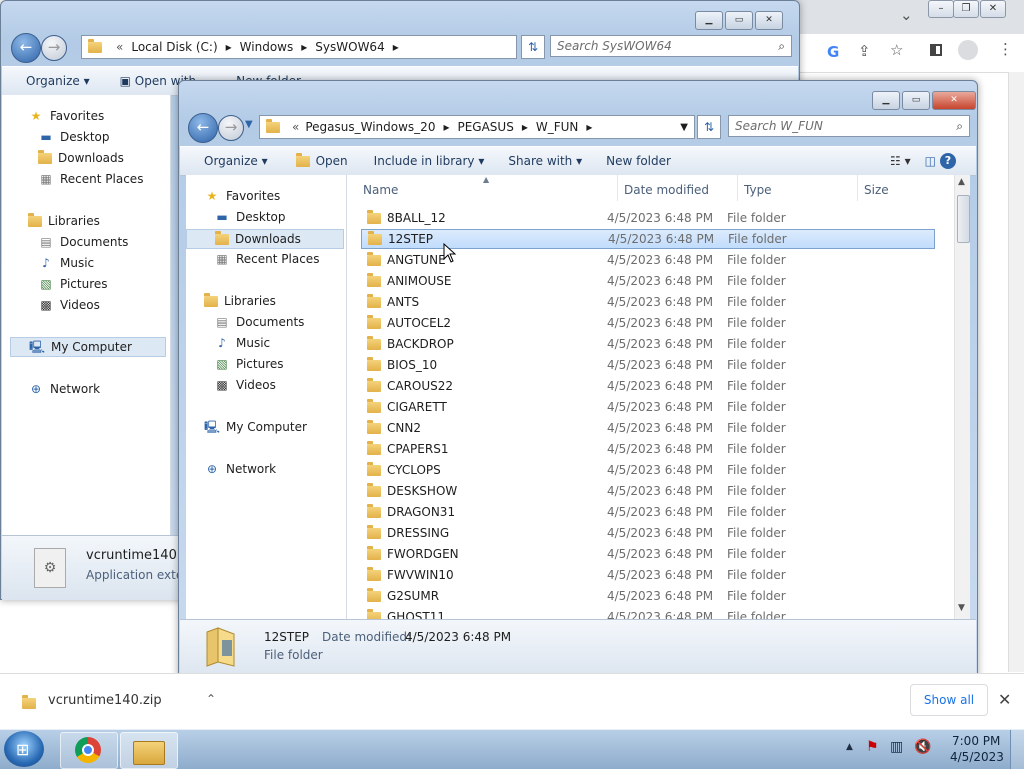  Describe the element at coordinates (485, 127) in the screenshot. I see `breadcrumb-item: PEGASUS` at that location.